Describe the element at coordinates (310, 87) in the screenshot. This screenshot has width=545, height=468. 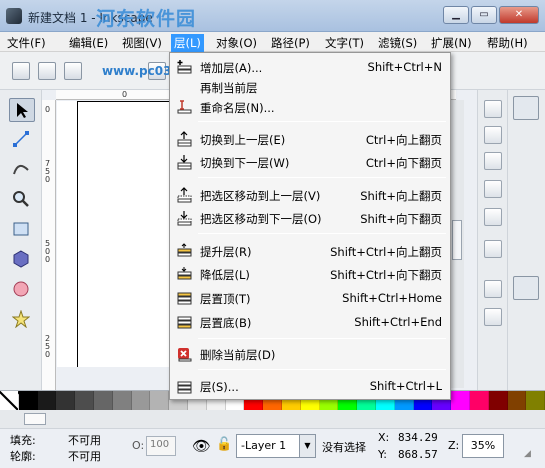
I see `menu-item-duplicate-layer: 再制当前层` at that location.